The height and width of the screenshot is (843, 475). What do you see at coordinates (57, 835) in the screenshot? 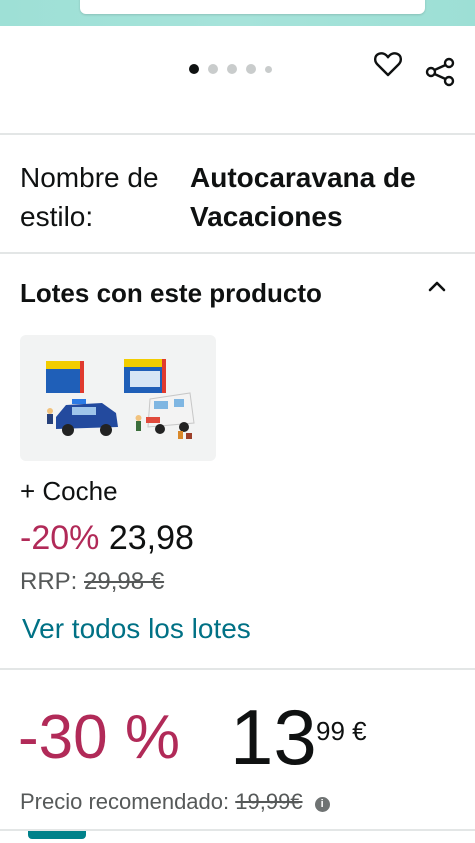
I see `bottom-tab-indicator` at bounding box center [57, 835].